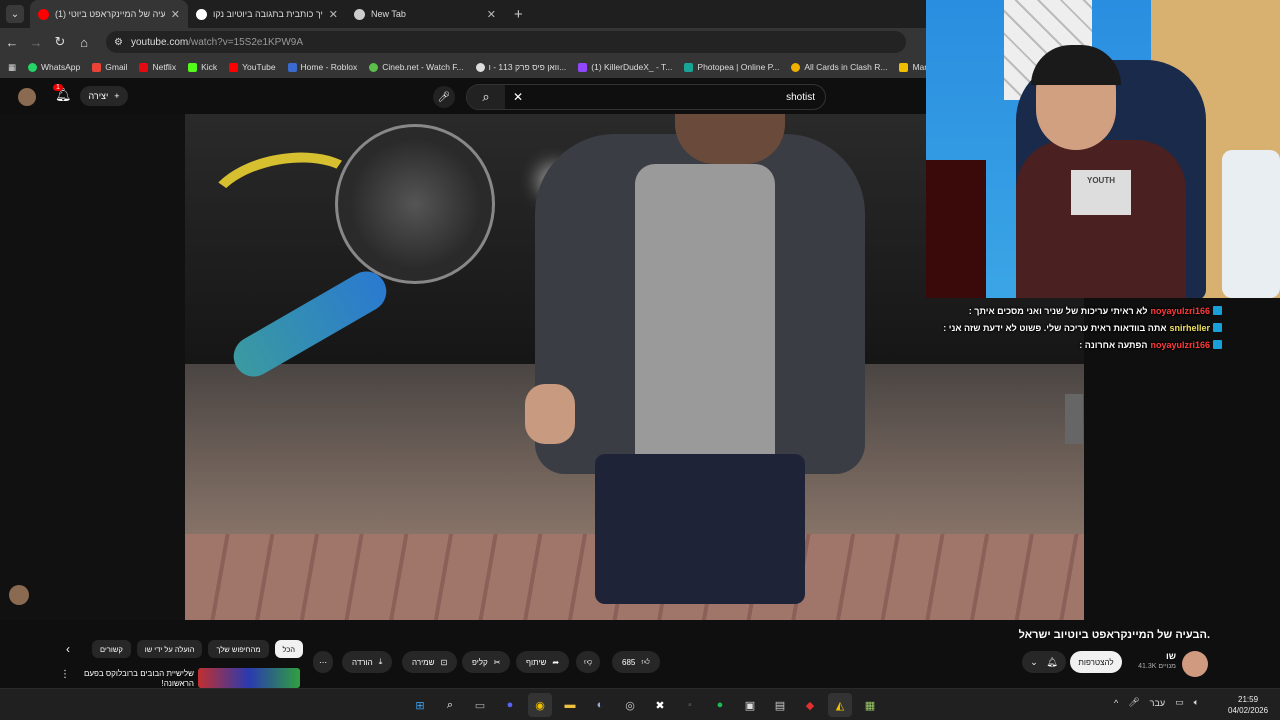 The height and width of the screenshot is (720, 1280). Describe the element at coordinates (1052, 661) in the screenshot. I see `bell-icon: 🔔︎` at that location.